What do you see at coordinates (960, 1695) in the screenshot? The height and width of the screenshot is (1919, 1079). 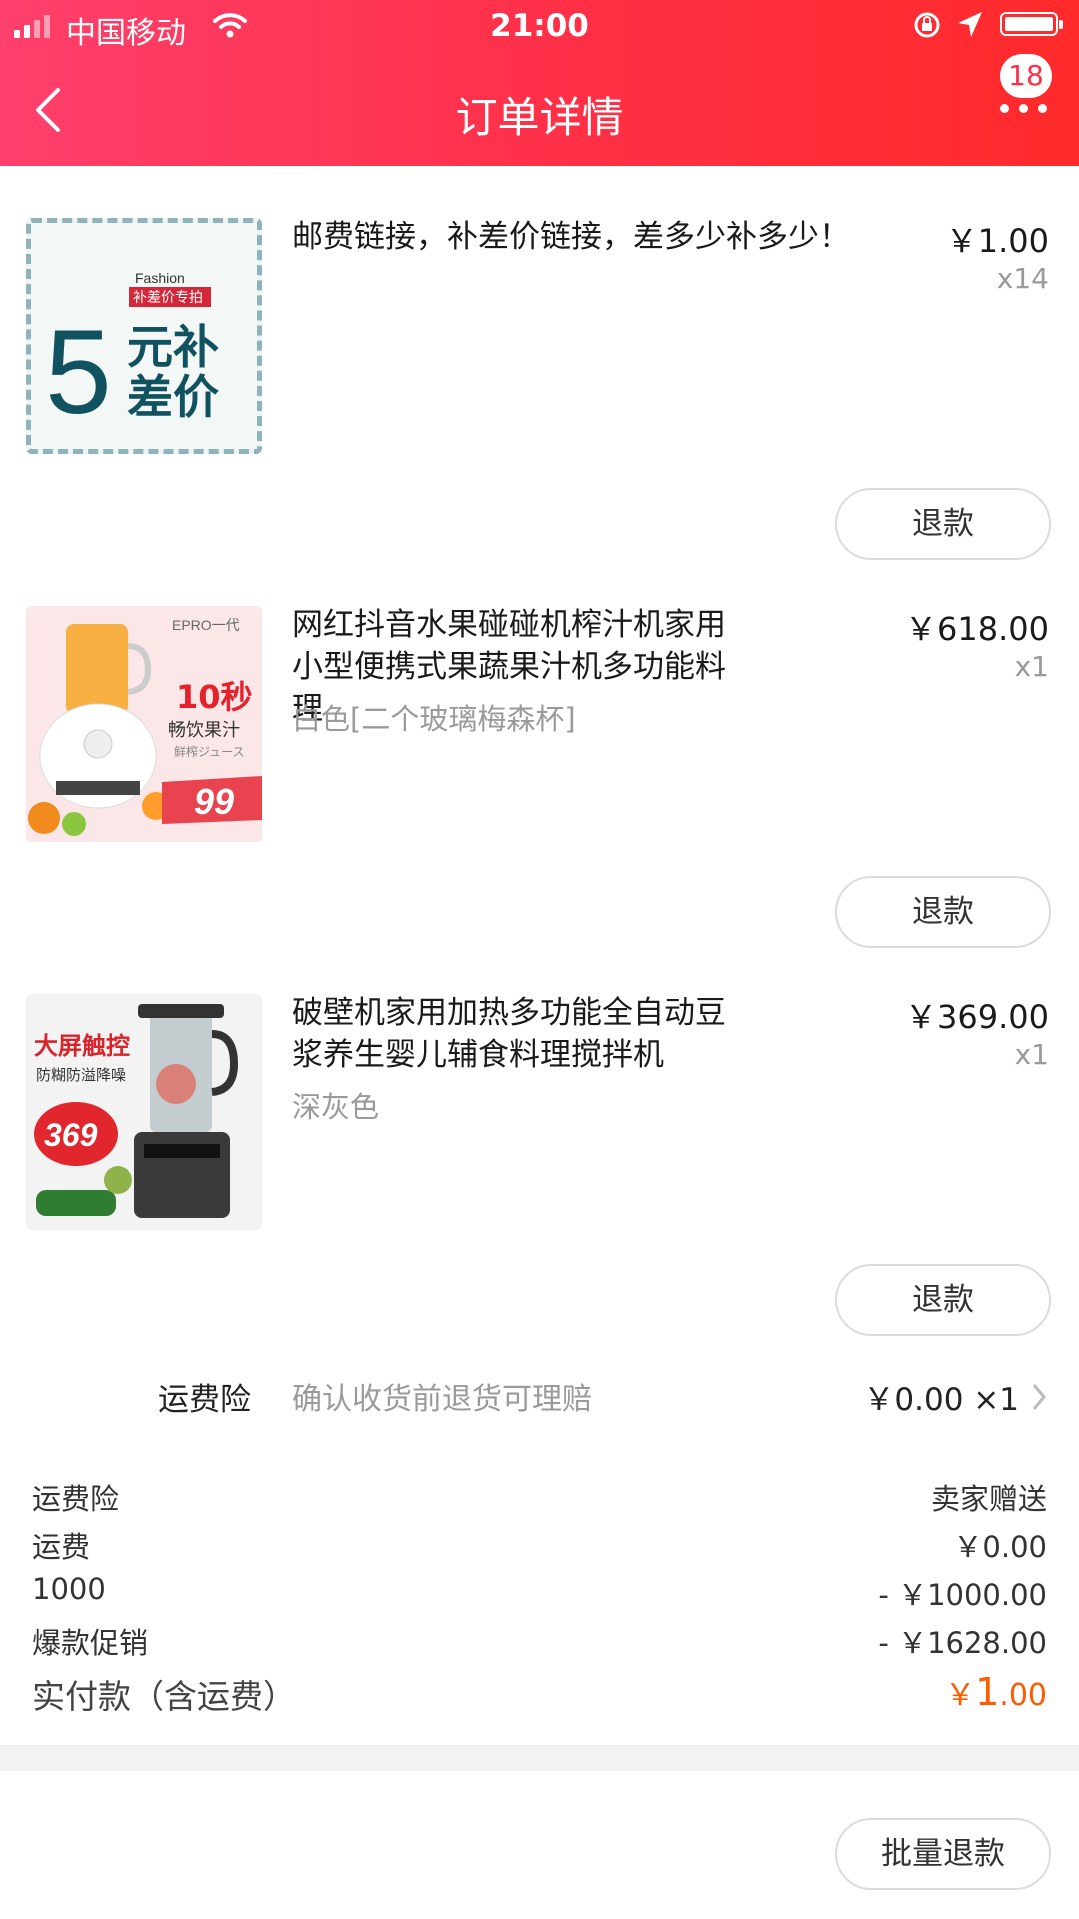 I see `total-currency: ￥` at bounding box center [960, 1695].